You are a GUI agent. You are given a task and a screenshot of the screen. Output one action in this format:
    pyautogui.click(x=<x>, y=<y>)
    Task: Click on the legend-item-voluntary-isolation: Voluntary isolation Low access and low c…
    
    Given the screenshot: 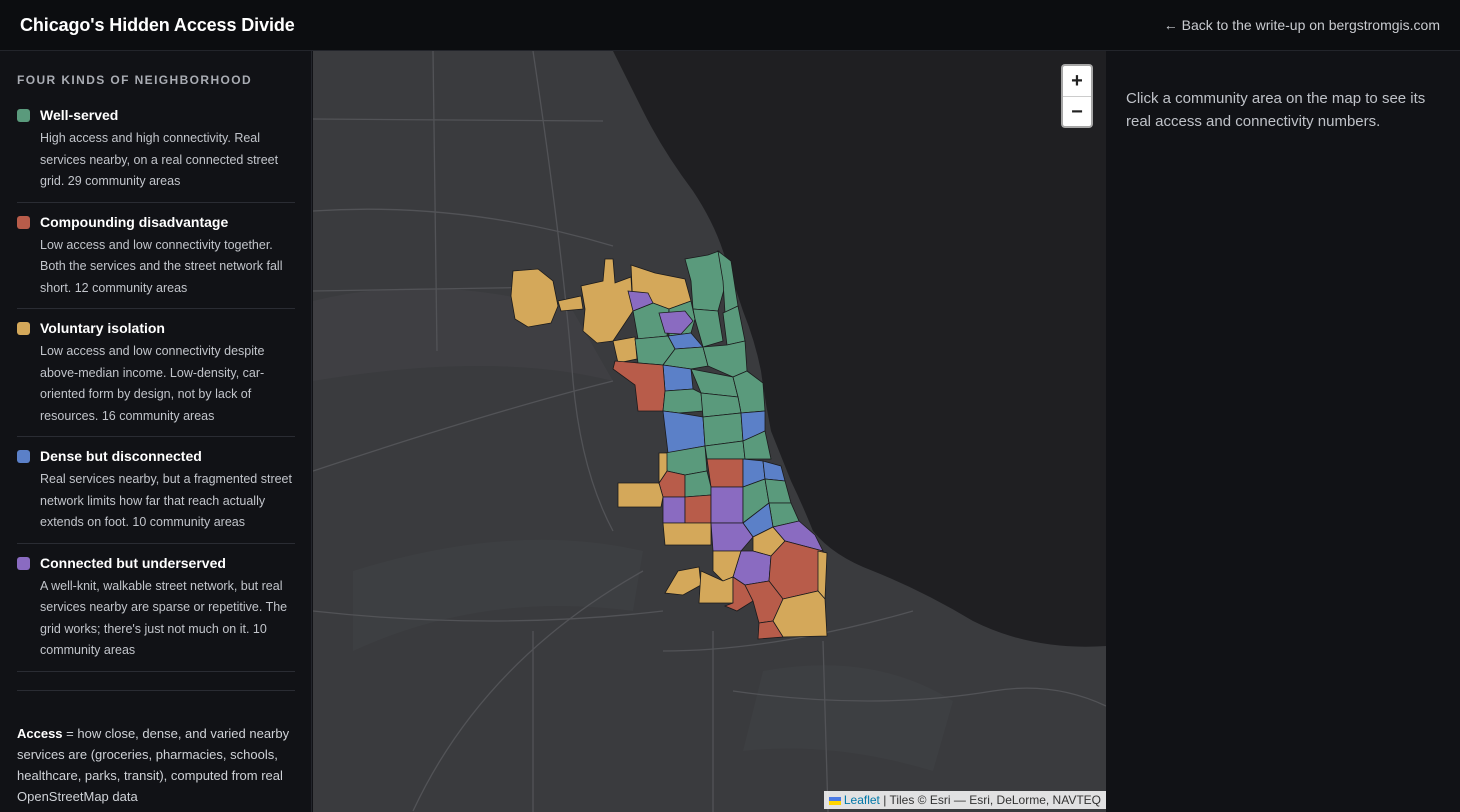 What is the action you would take?
    pyautogui.click(x=156, y=378)
    